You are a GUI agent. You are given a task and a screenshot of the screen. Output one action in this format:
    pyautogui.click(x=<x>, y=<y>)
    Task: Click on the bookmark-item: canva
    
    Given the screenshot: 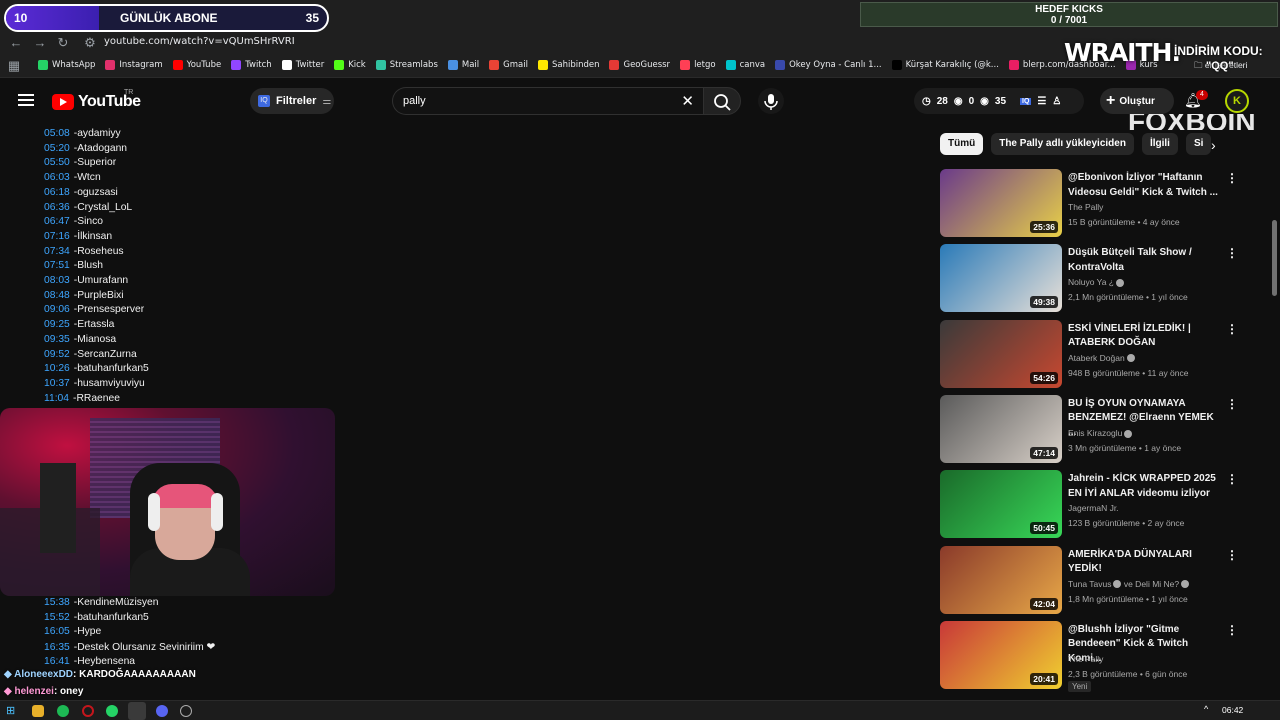 What is the action you would take?
    pyautogui.click(x=745, y=65)
    